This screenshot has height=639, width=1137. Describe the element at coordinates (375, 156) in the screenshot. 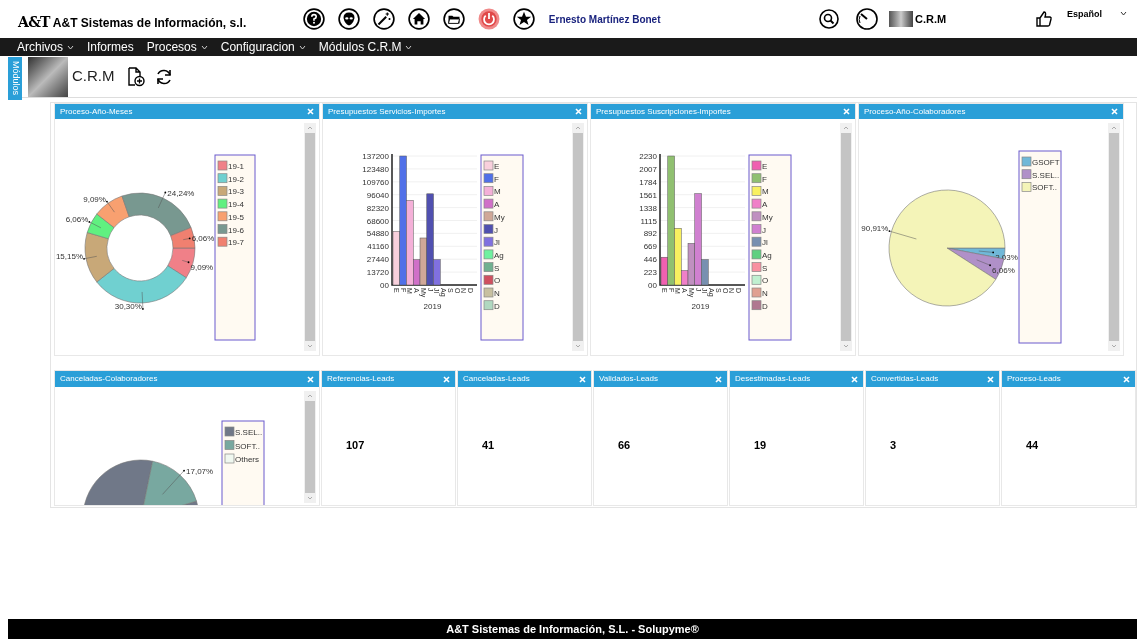

I see `y-tick-label: 137200` at that location.